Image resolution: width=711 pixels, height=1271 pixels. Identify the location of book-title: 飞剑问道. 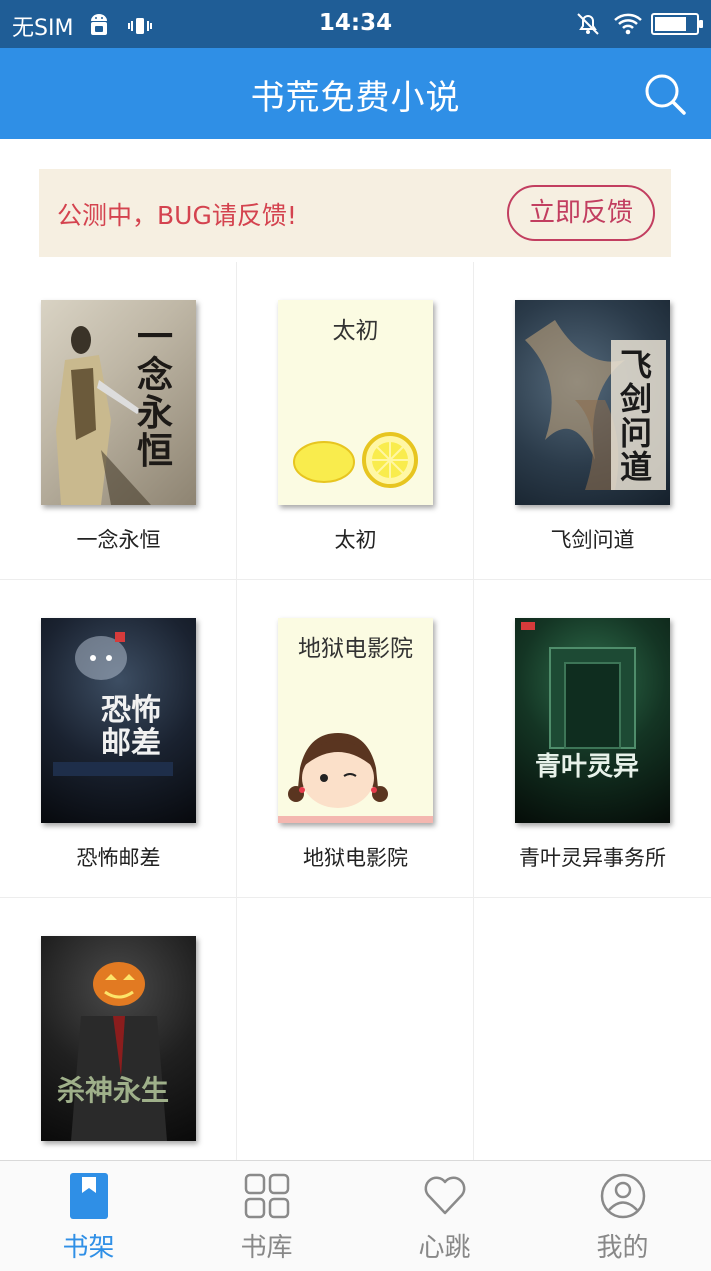
(592, 540).